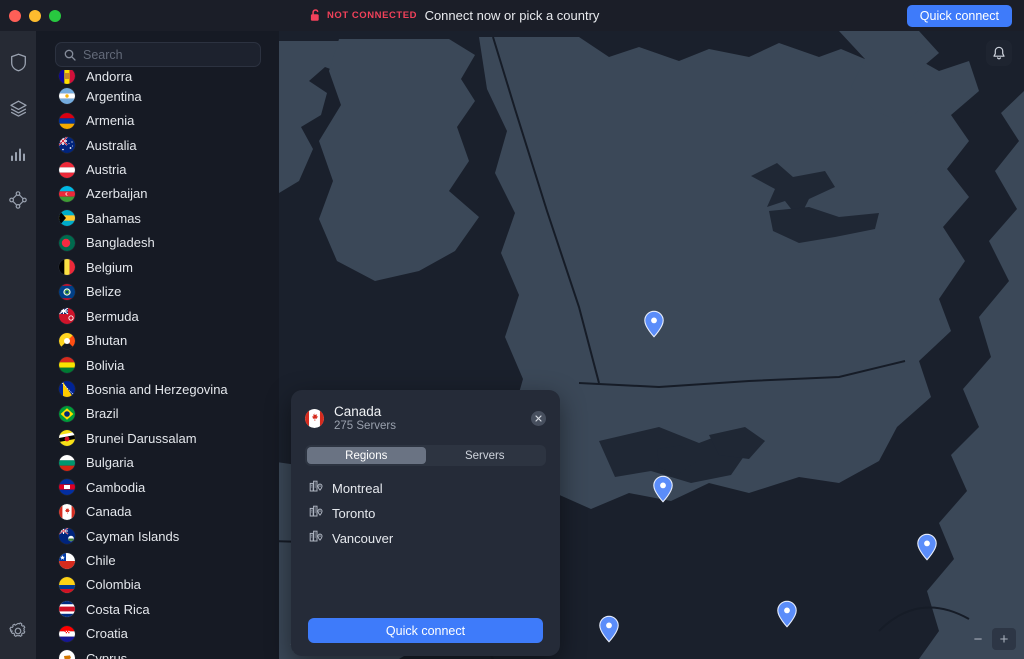  Describe the element at coordinates (18, 154) in the screenshot. I see `sidebar-item-statistics` at that location.